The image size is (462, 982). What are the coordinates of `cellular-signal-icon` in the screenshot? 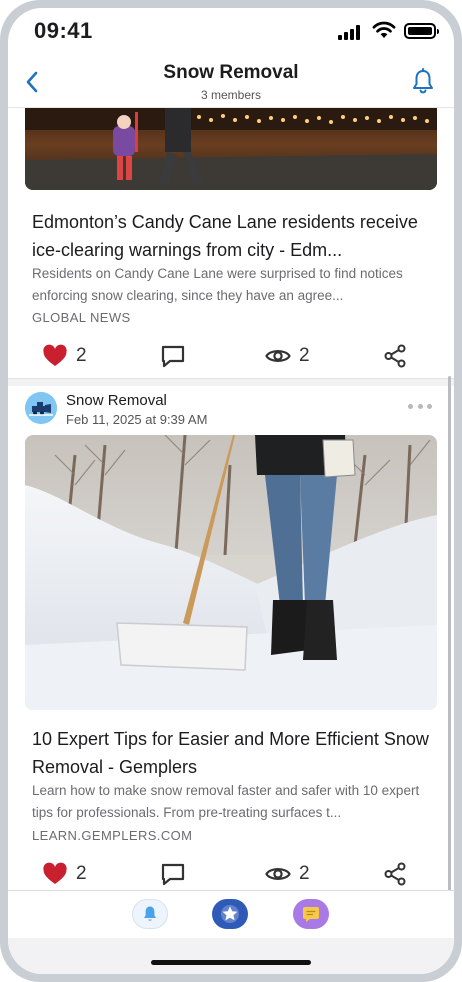 It's located at (351, 32).